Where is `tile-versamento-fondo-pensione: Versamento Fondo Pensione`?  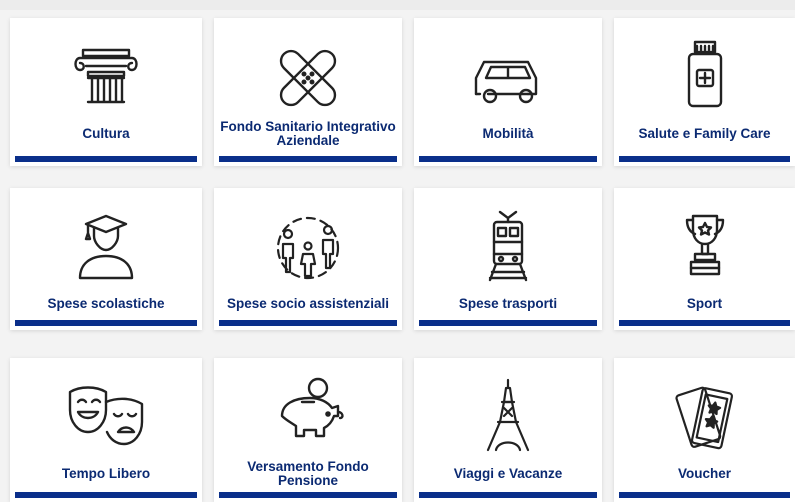 tile-versamento-fondo-pensione: Versamento Fondo Pensione is located at coordinates (308, 430).